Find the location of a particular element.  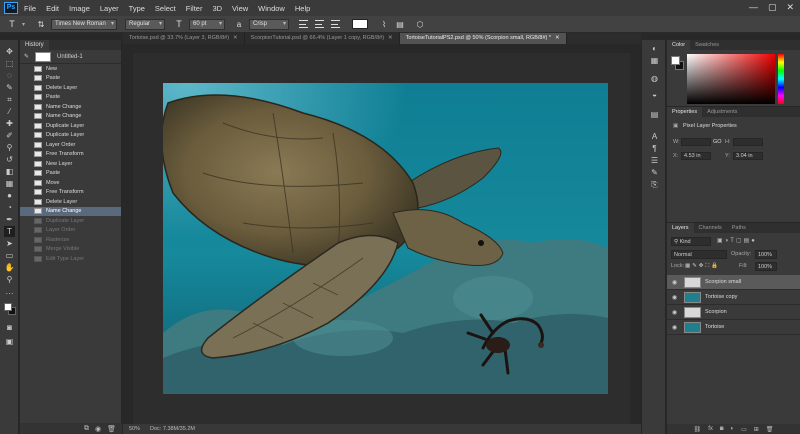

font-size-select: 60 pt is located at coordinates (207, 24).